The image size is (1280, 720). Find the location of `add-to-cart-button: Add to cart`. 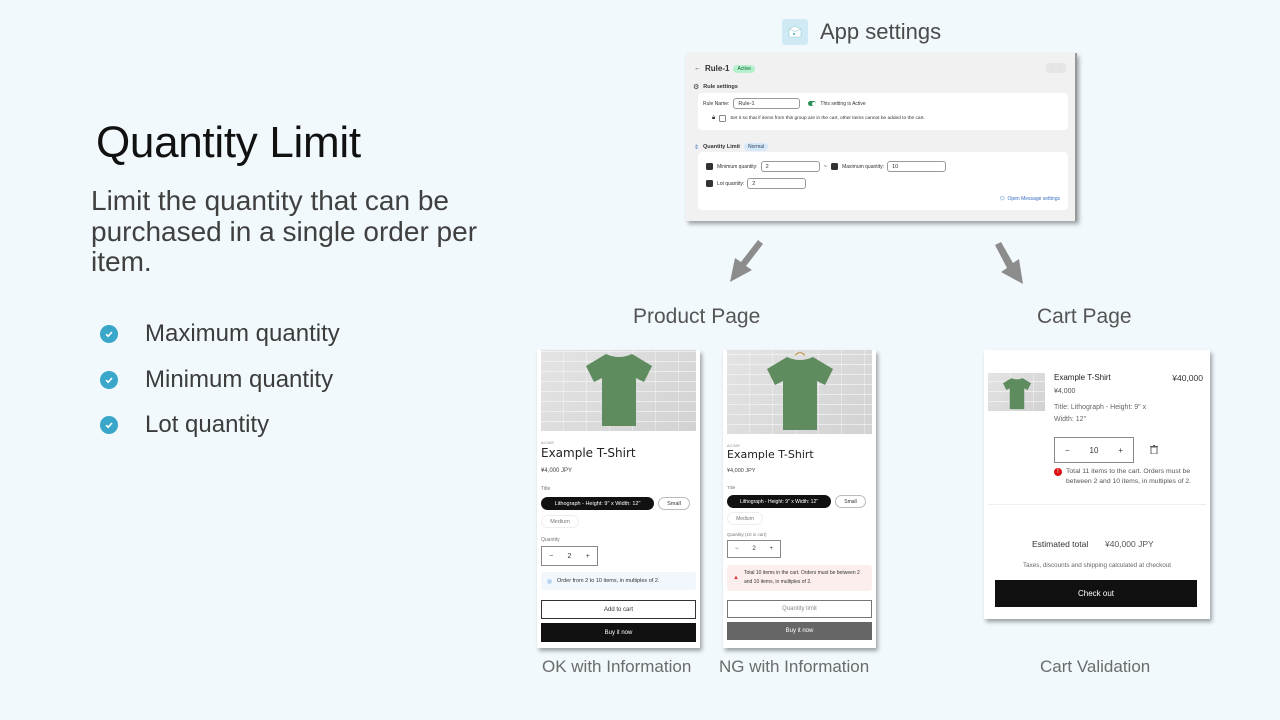

add-to-cart-button: Add to cart is located at coordinates (618, 609).